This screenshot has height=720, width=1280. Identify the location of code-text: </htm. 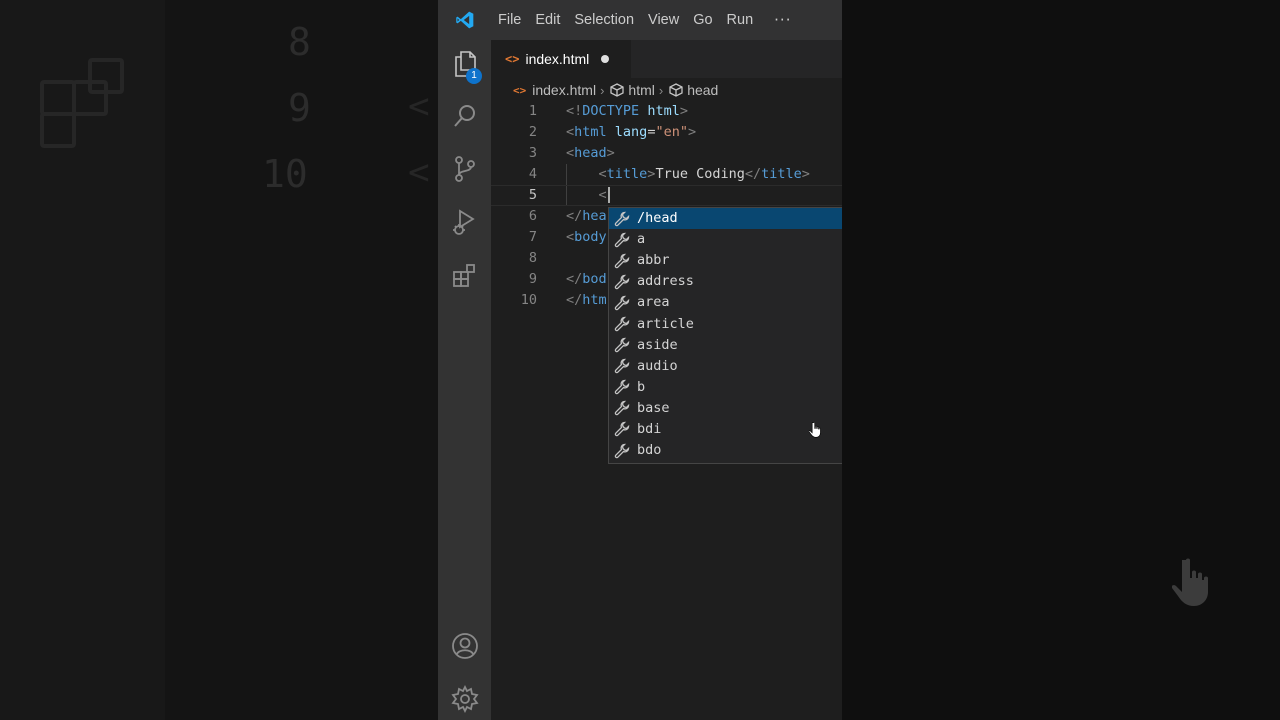
(586, 300).